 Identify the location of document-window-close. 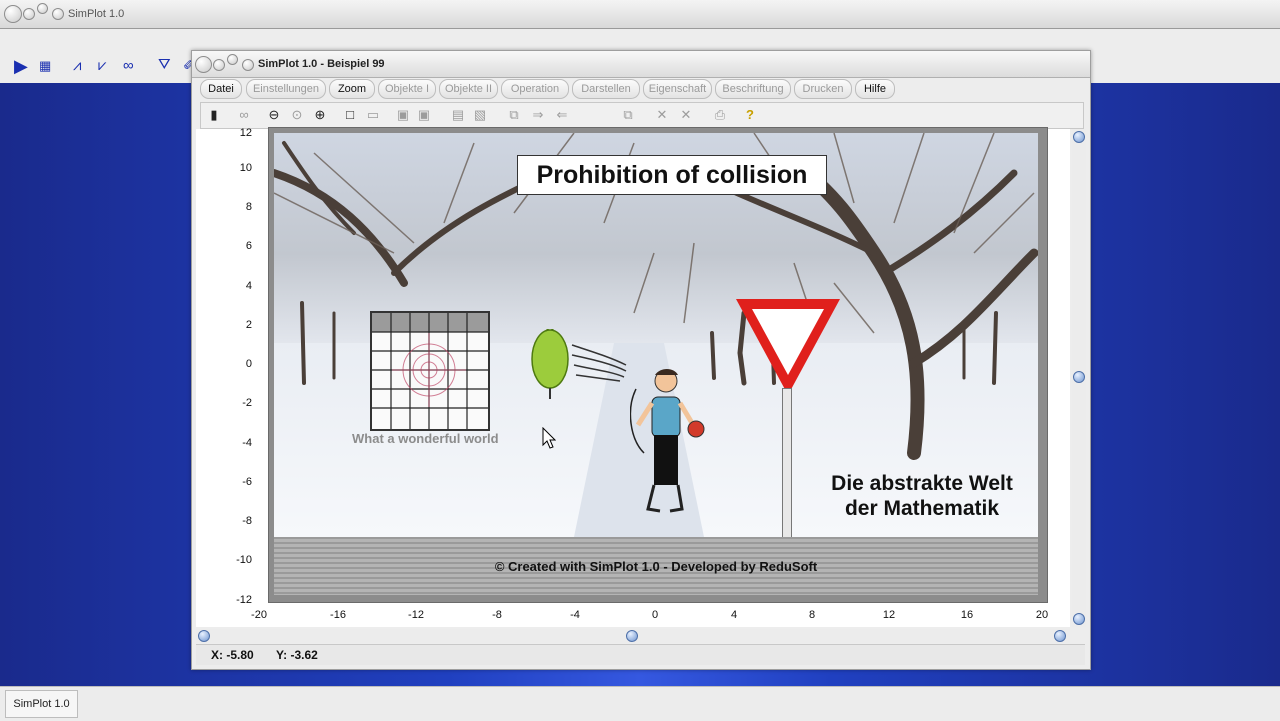
(203, 64).